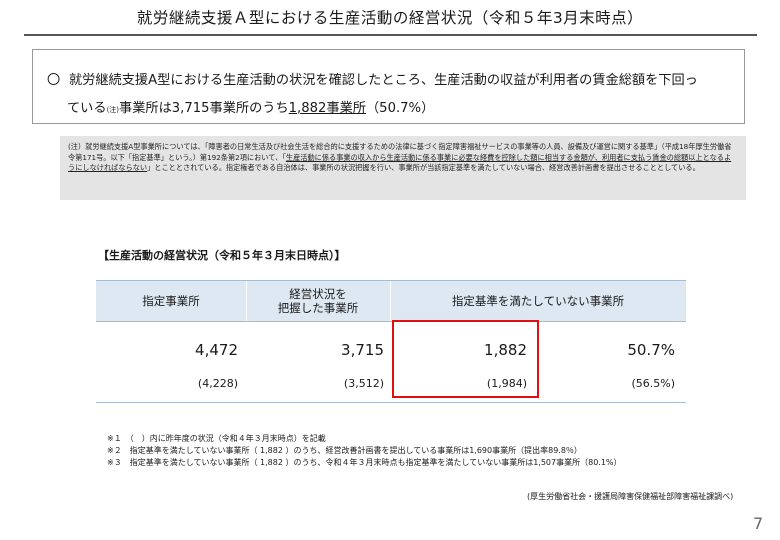 The width and height of the screenshot is (780, 540). I want to click on summary-text-2c: （50.7%）, so click(400, 108).